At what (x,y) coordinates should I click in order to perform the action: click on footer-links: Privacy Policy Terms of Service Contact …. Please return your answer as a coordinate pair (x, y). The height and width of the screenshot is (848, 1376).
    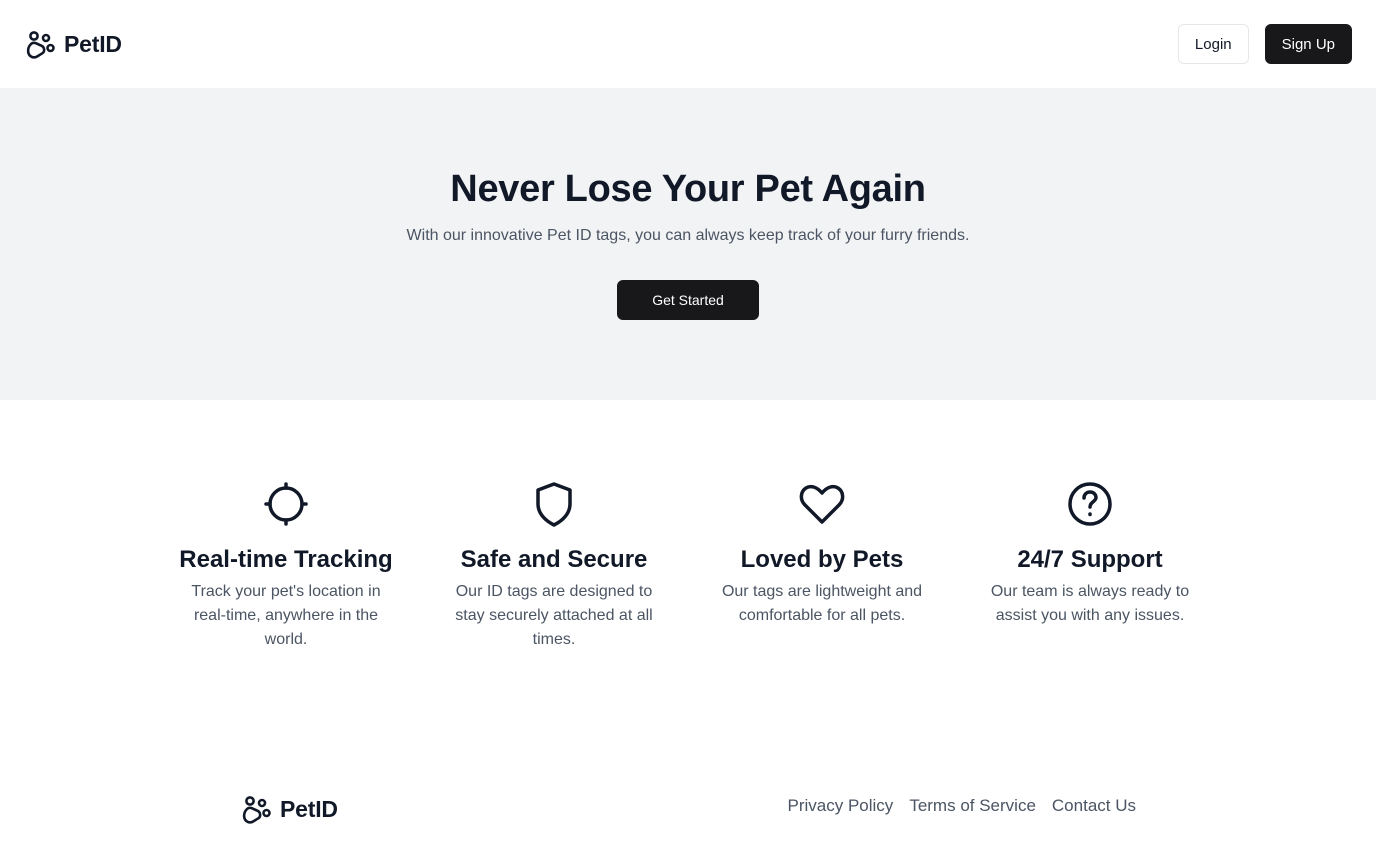
    Looking at the image, I should click on (962, 806).